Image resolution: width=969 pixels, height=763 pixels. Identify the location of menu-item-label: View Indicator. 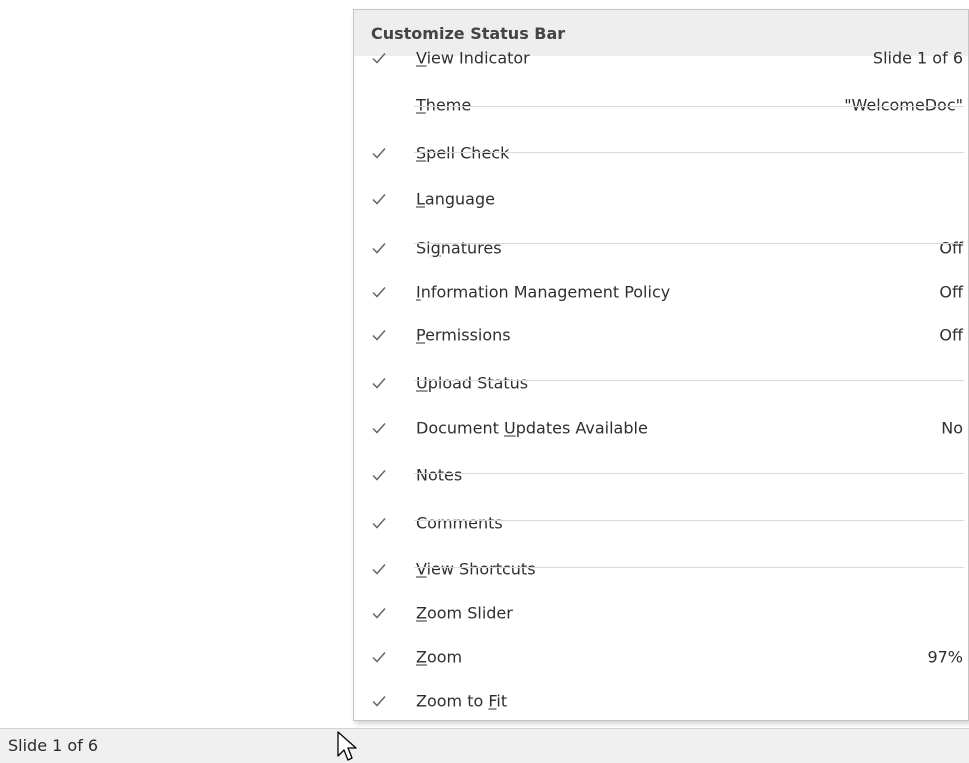
(473, 58).